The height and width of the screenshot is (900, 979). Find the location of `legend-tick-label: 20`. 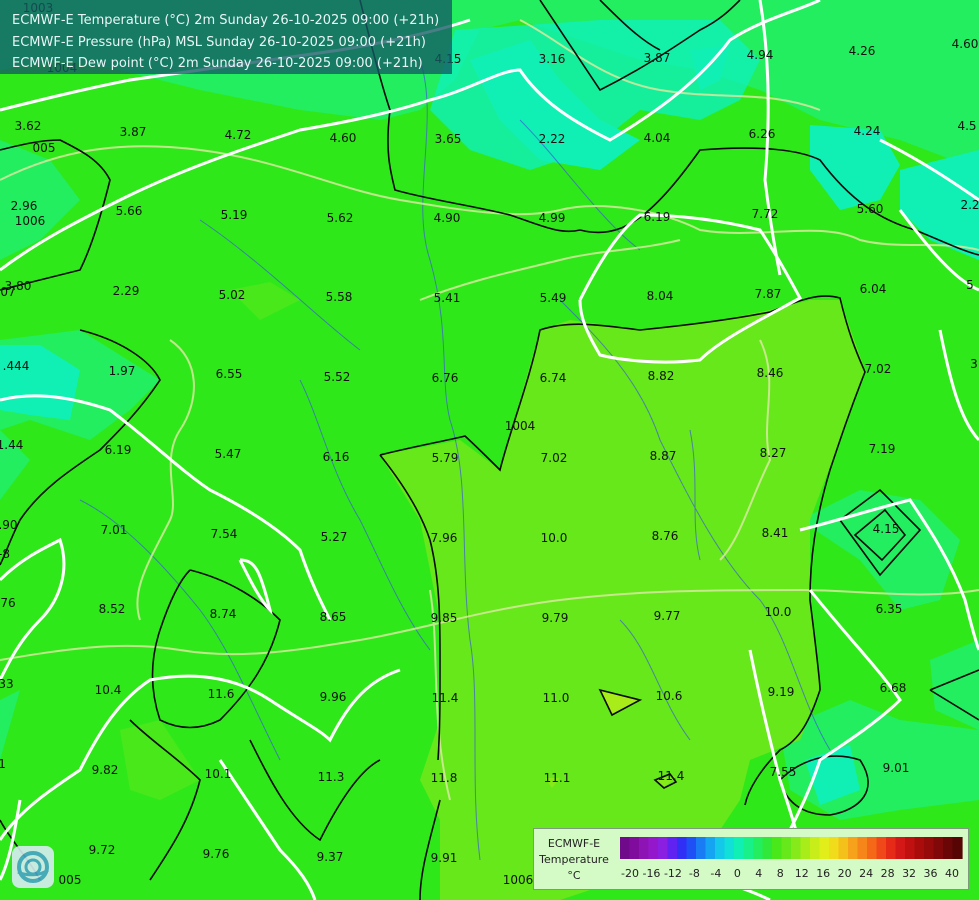

legend-tick-label: 20 is located at coordinates (844, 873).